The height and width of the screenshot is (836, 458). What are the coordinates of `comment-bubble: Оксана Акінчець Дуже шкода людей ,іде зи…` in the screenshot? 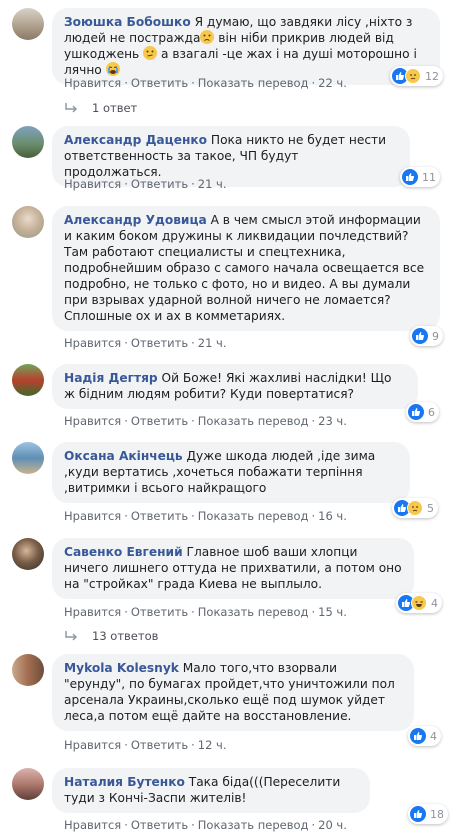 It's located at (231, 472).